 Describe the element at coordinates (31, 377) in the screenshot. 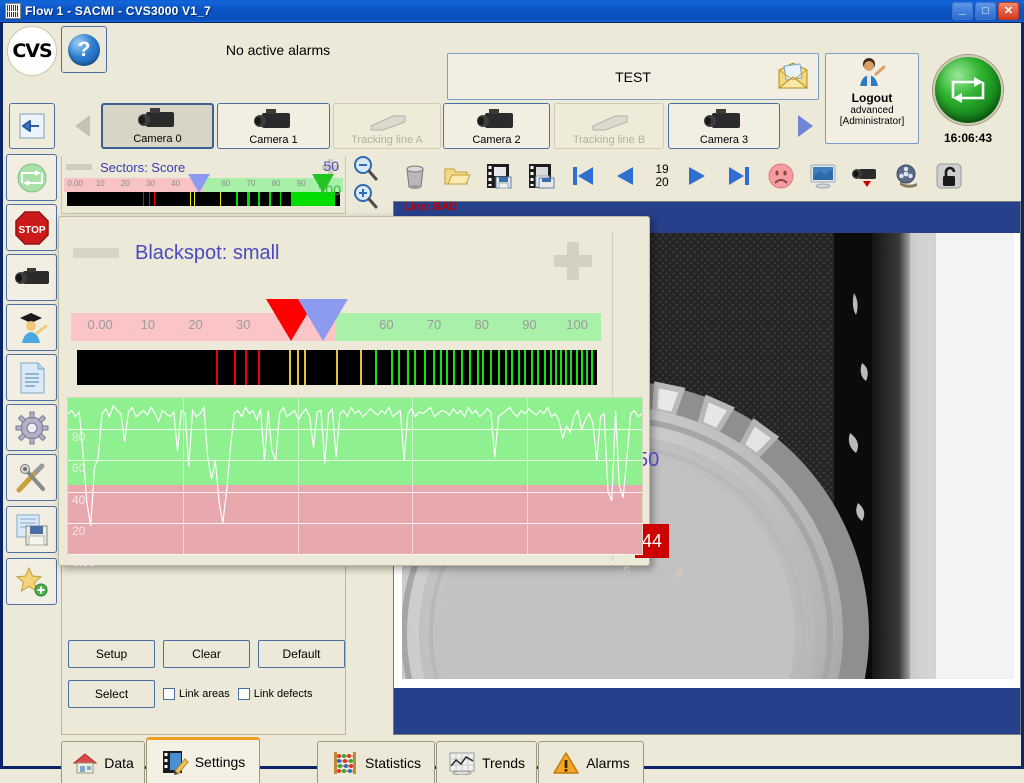

I see `rail-item-report` at that location.